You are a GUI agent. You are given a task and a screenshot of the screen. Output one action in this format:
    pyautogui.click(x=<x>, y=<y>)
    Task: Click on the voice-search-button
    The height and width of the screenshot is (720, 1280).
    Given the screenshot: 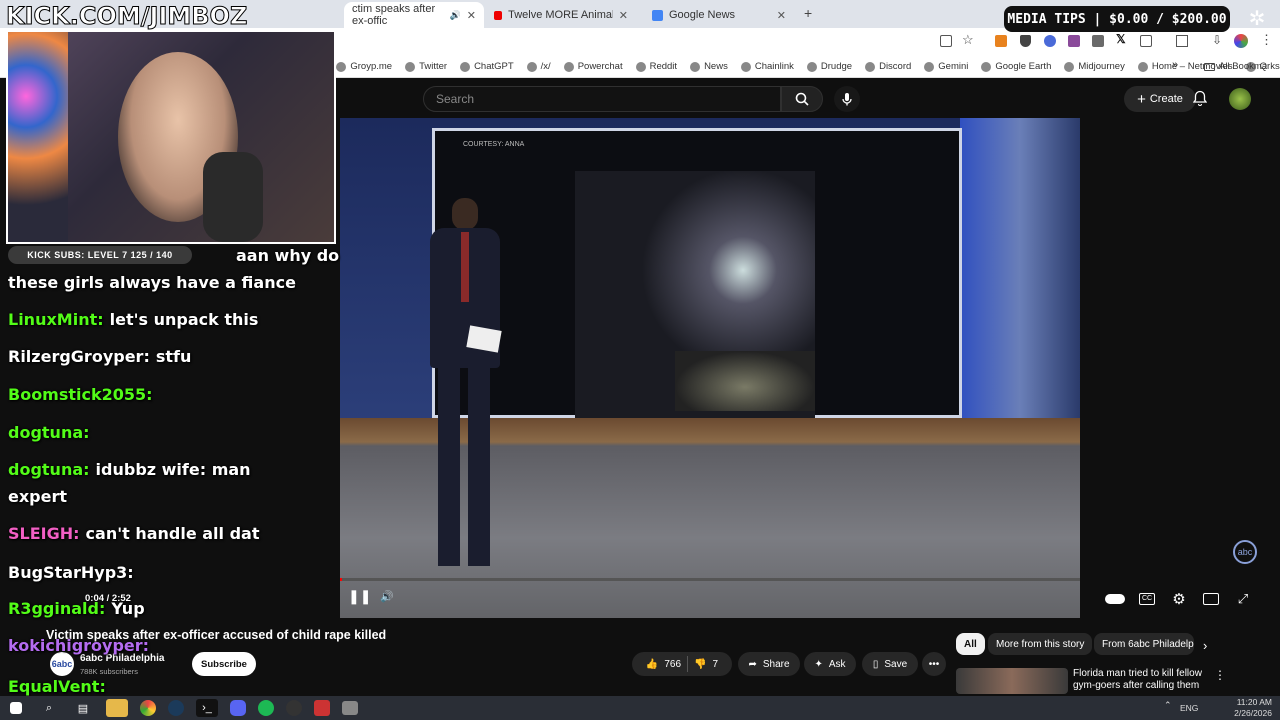 What is the action you would take?
    pyautogui.click(x=847, y=99)
    